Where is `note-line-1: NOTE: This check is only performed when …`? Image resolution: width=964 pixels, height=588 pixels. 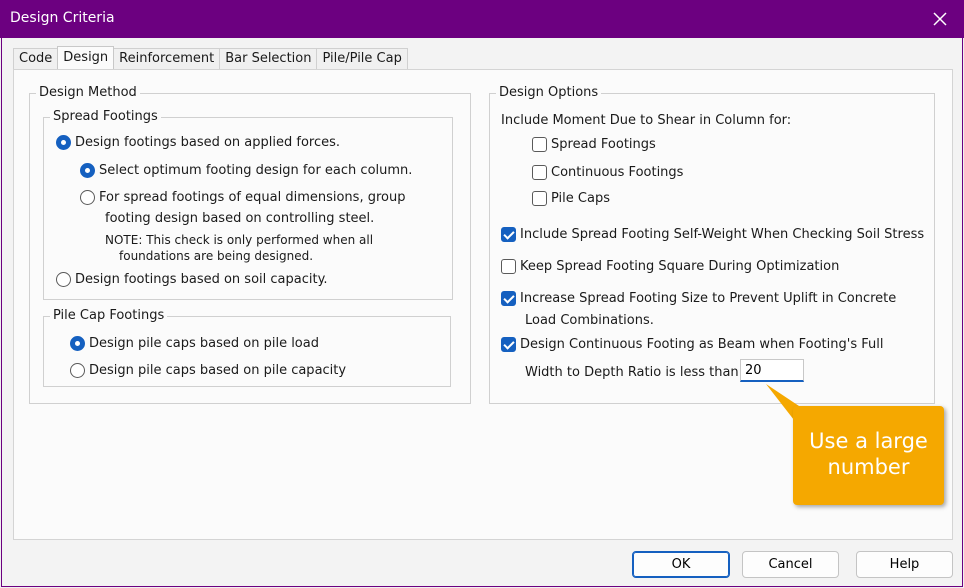 note-line-1: NOTE: This check is only performed when … is located at coordinates (239, 240).